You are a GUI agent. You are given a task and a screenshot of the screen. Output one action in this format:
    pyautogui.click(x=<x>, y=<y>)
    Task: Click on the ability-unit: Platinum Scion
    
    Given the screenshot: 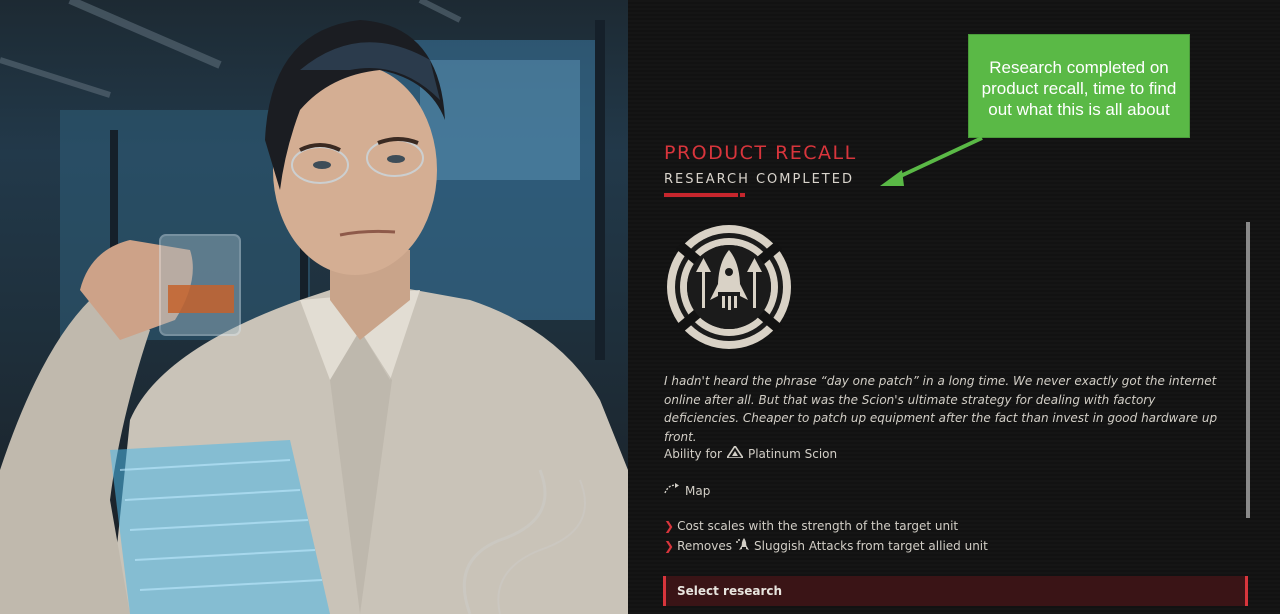 What is the action you would take?
    pyautogui.click(x=792, y=453)
    